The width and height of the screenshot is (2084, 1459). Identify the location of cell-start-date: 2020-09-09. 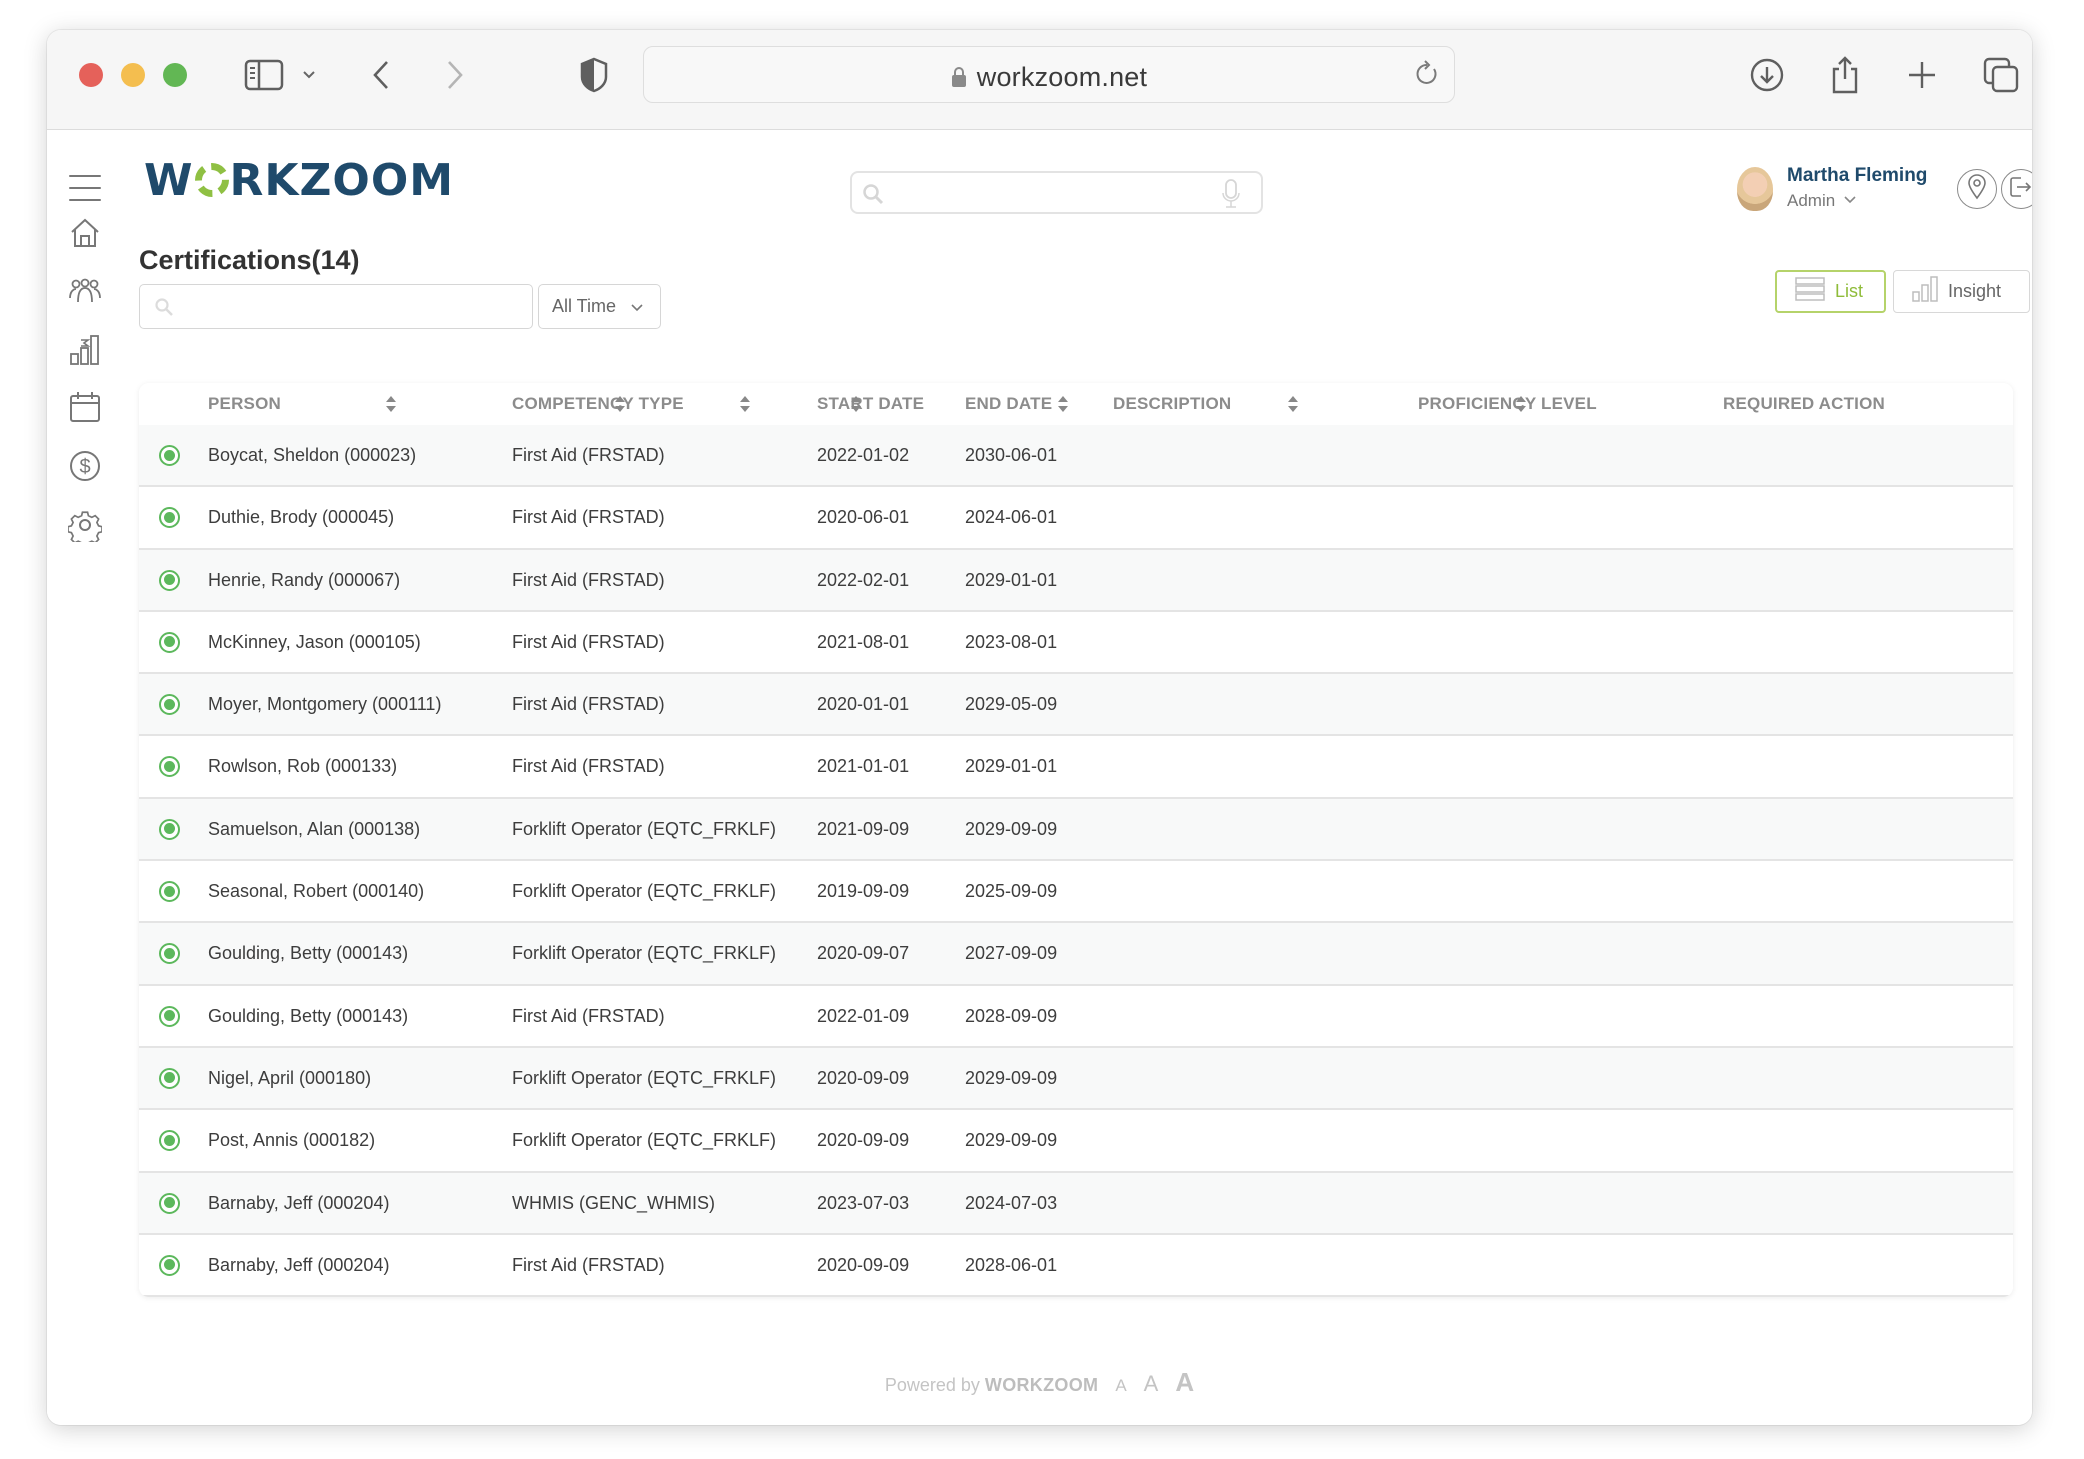
(863, 1264).